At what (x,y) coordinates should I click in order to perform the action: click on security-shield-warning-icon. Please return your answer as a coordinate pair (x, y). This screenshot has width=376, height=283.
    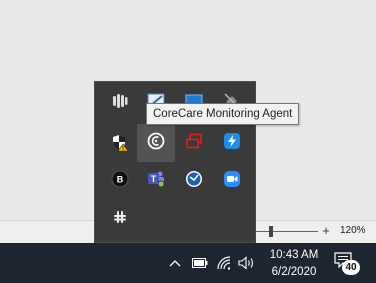
    Looking at the image, I should click on (120, 143).